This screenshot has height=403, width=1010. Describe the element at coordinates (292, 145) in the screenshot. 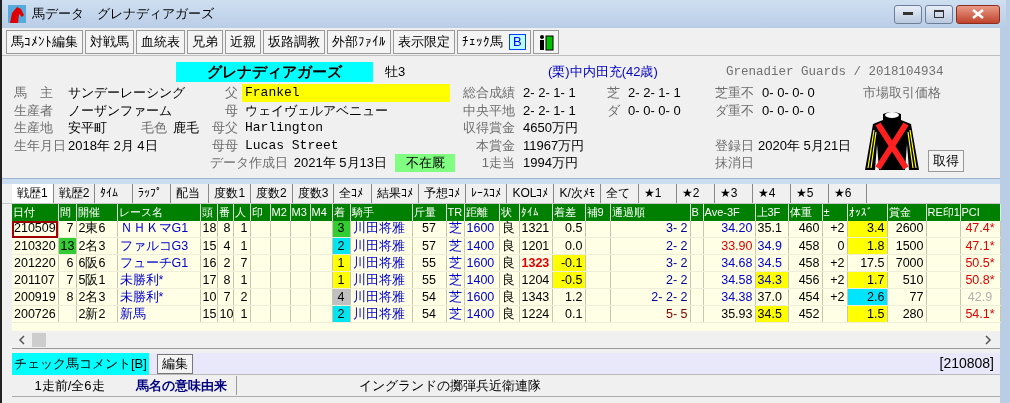

I see `pedigree-value: Lucas Street` at that location.